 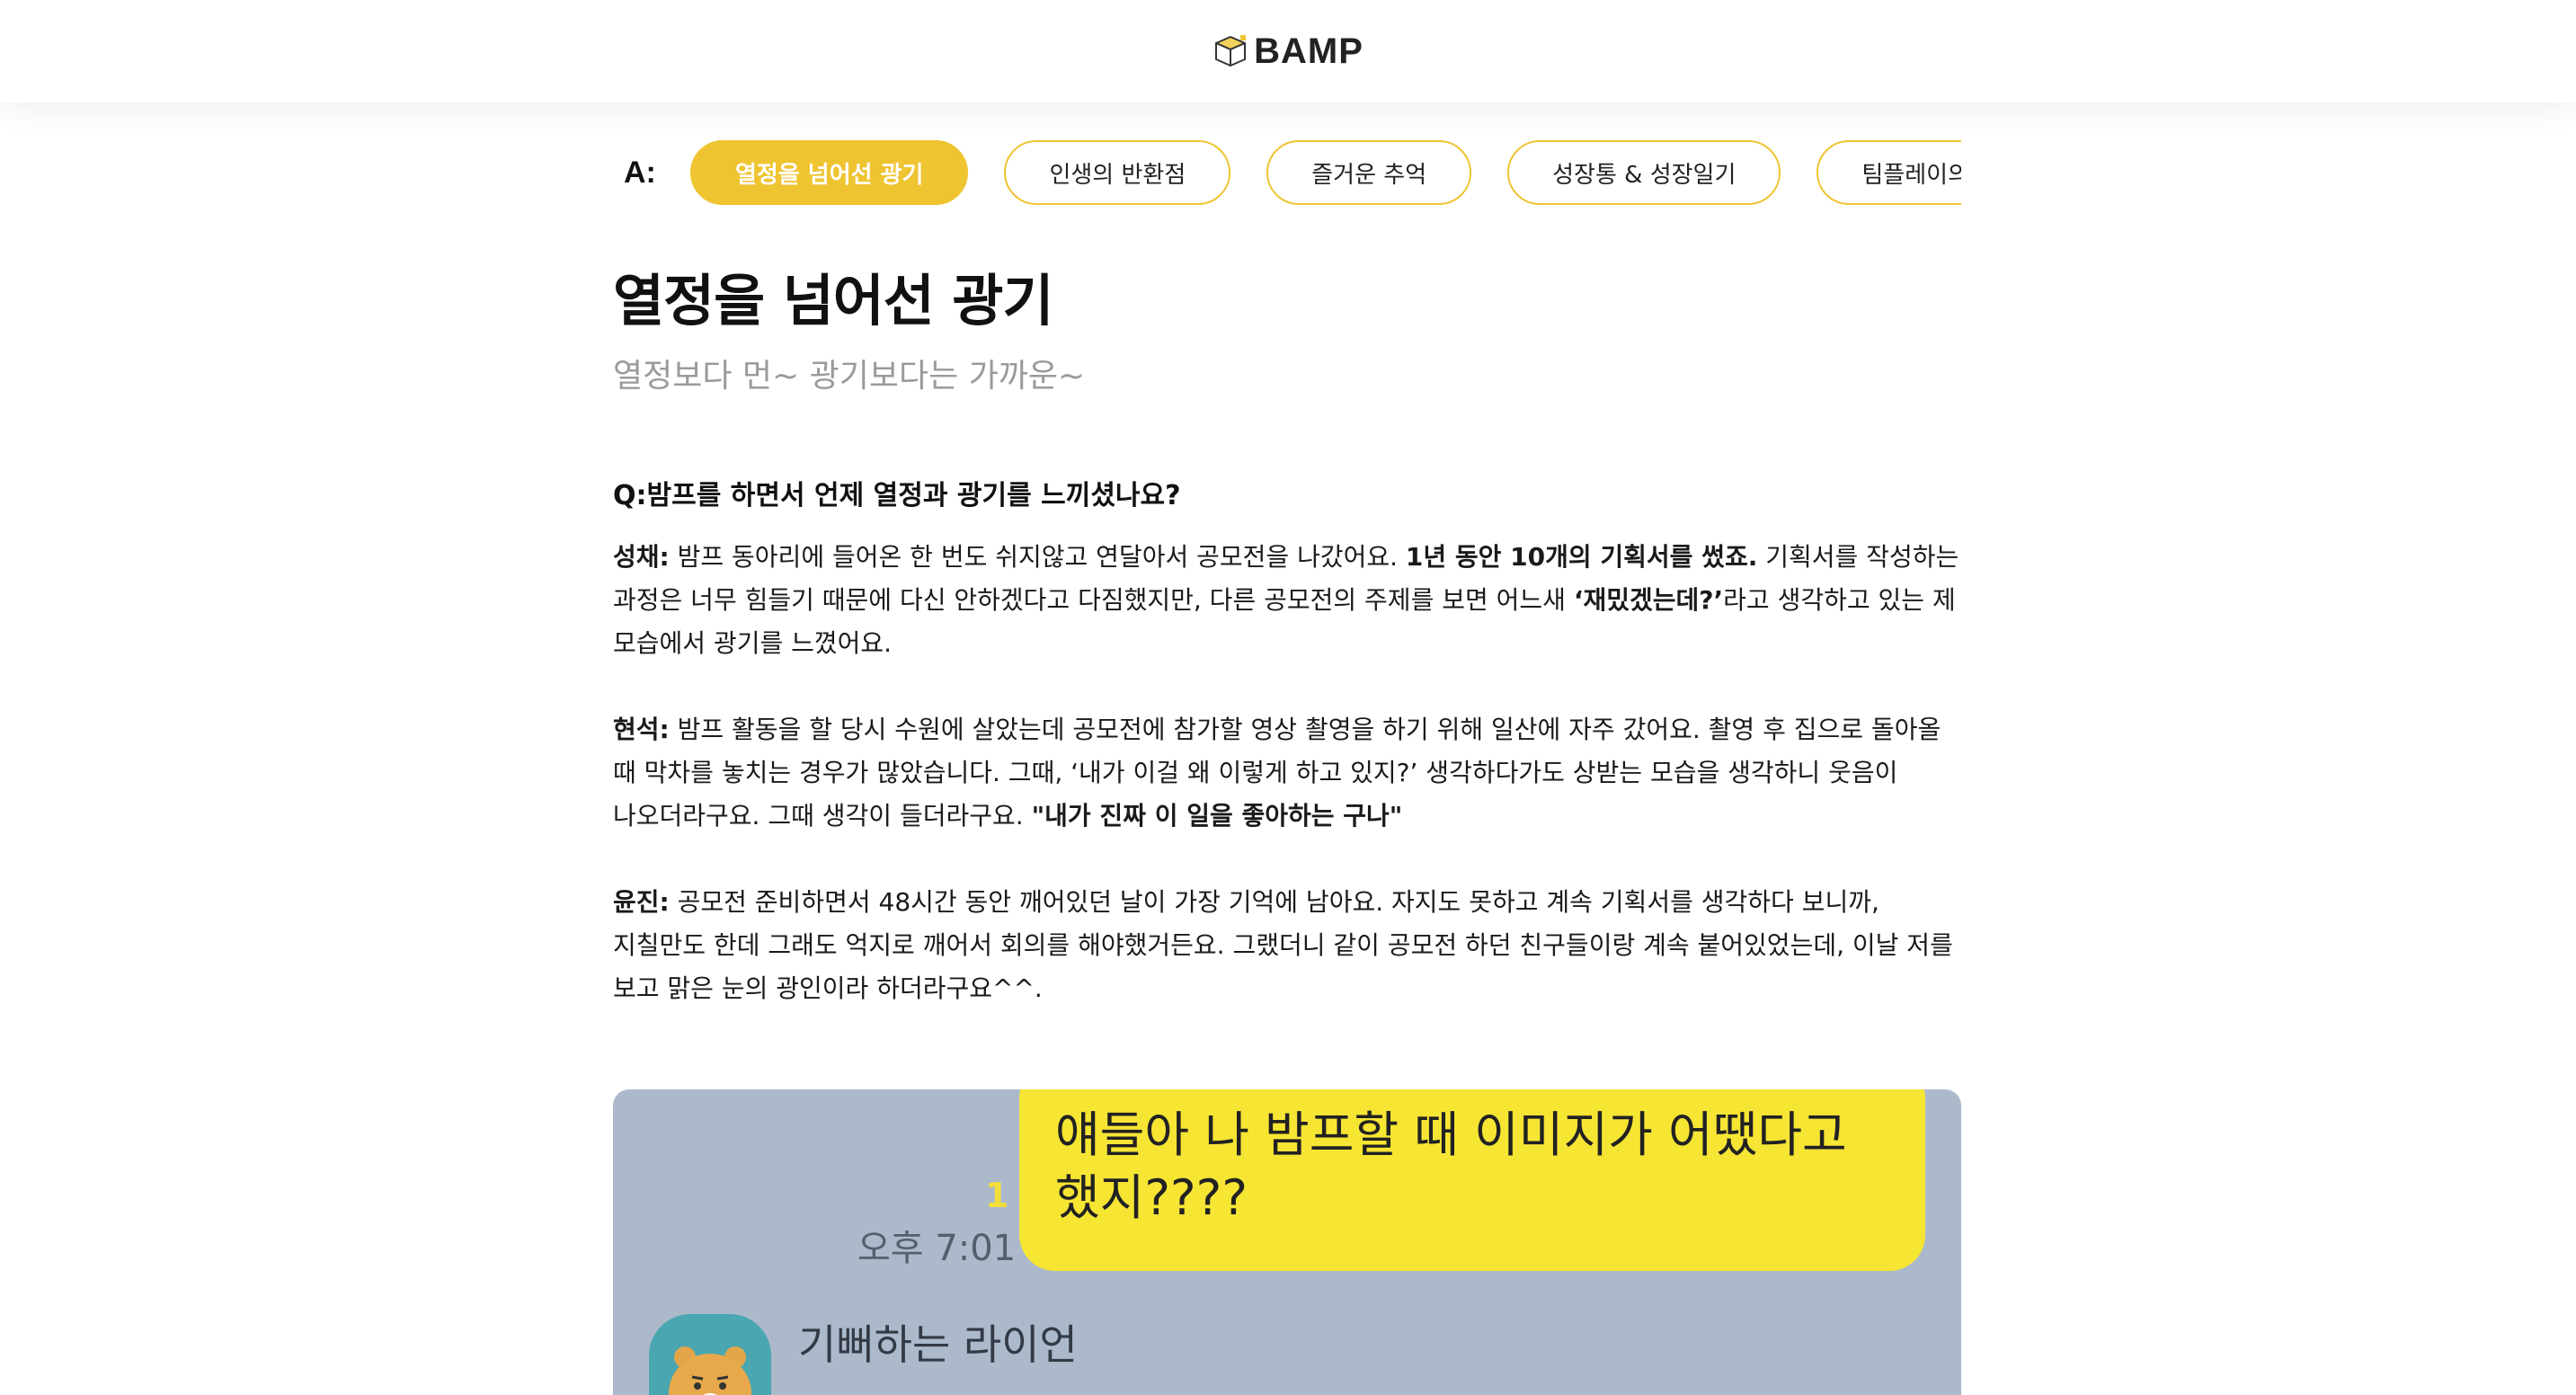 What do you see at coordinates (833, 300) in the screenshot?
I see `page-title: 열정을 넘어선 광기` at bounding box center [833, 300].